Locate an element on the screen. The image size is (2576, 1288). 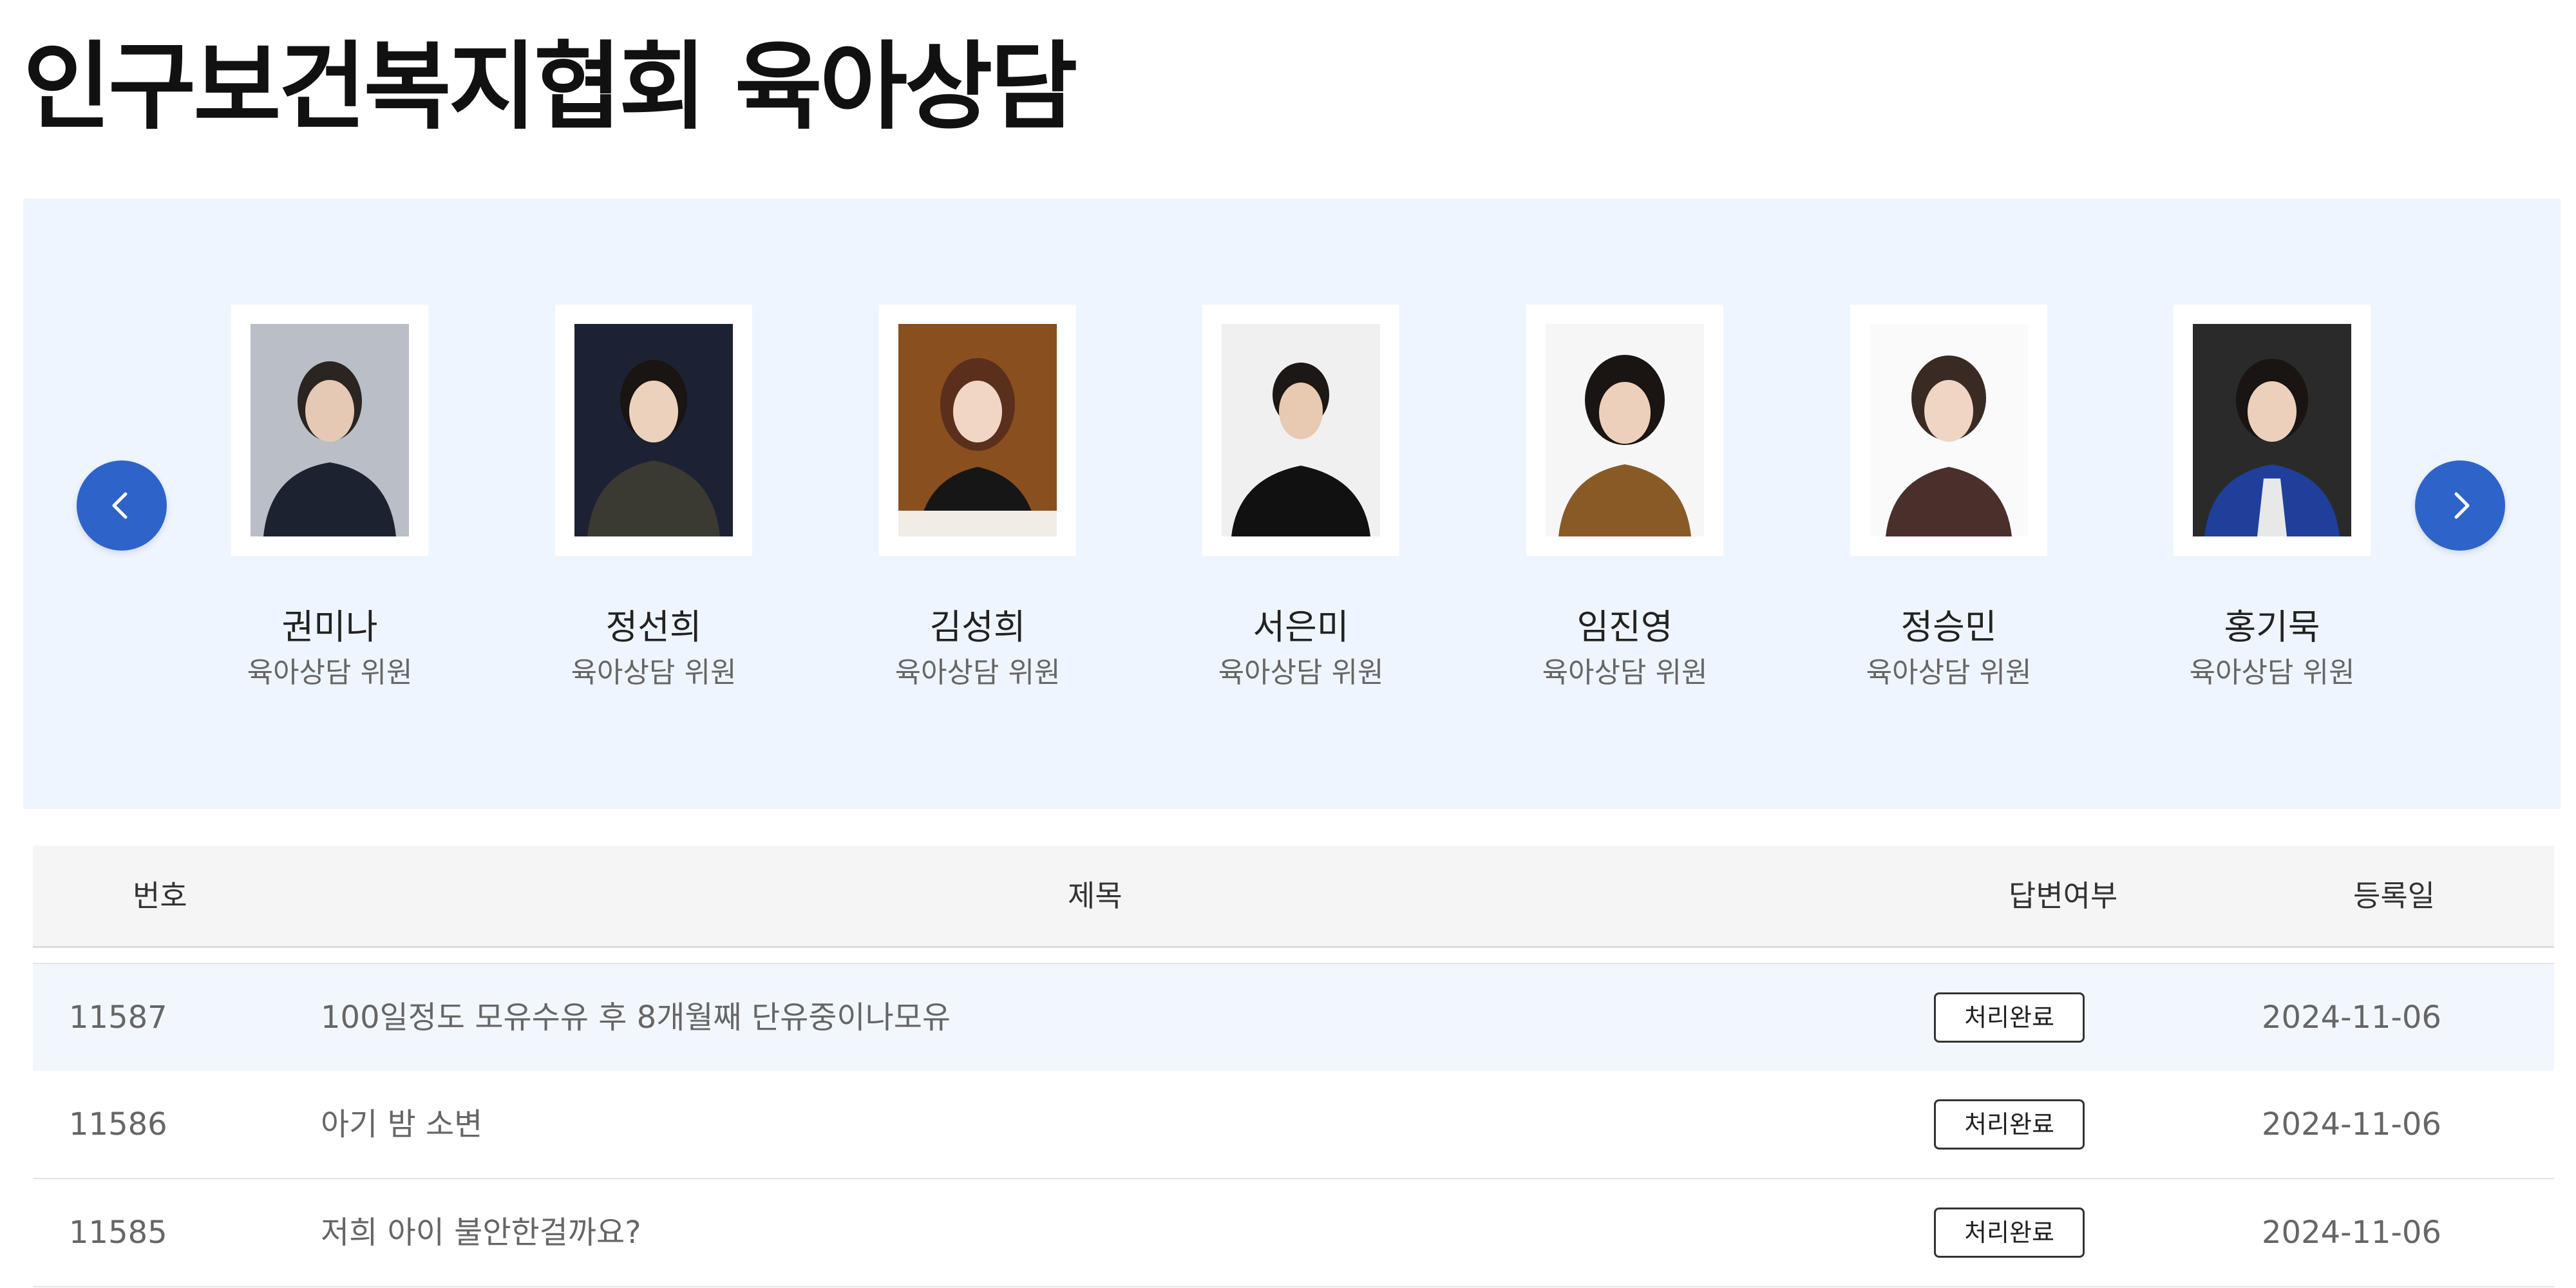
carousel-next-button is located at coordinates (2460, 506).